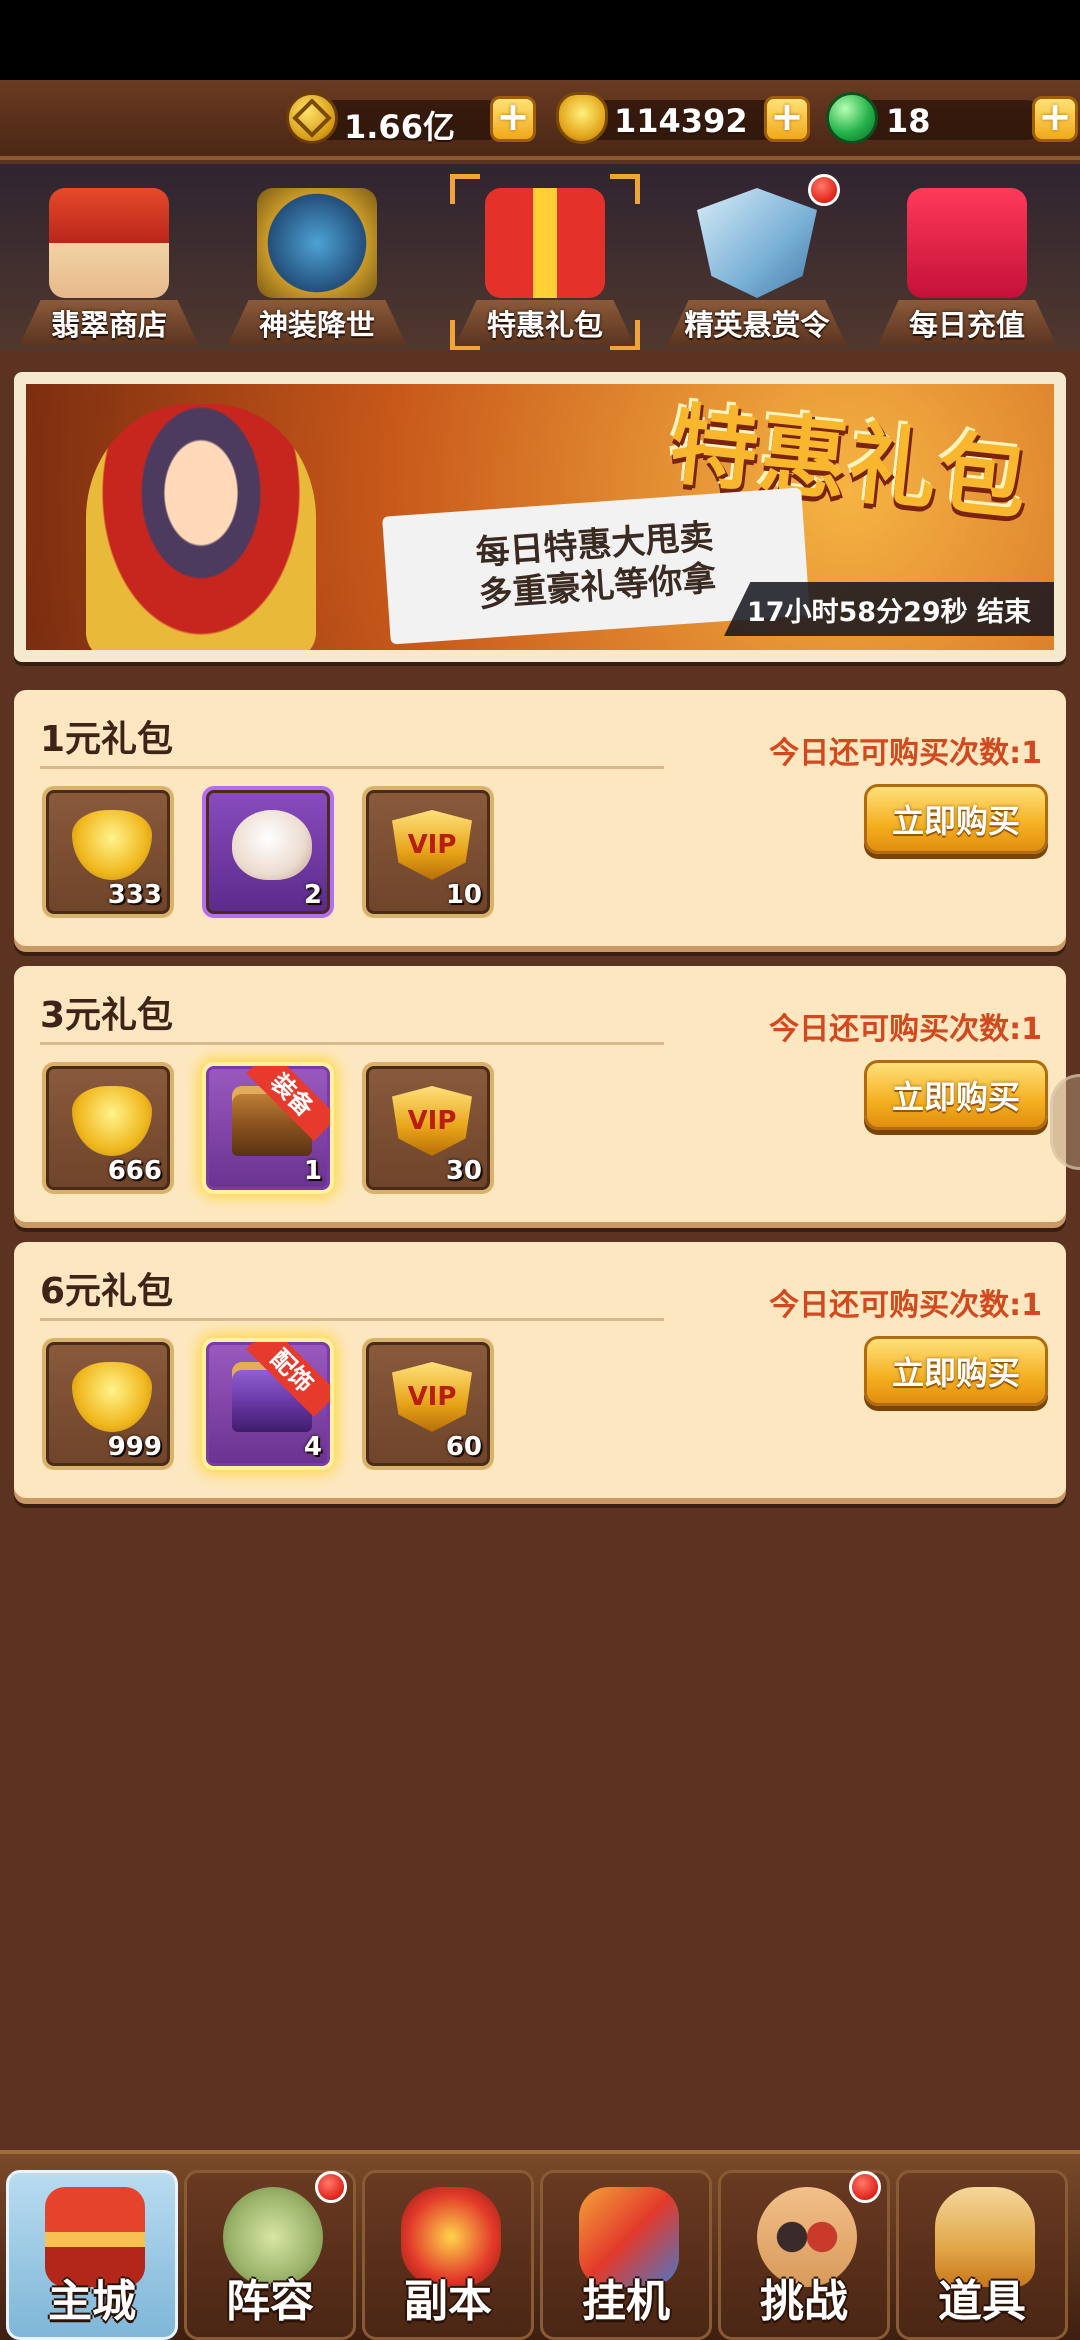  Describe the element at coordinates (134, 1171) in the screenshot. I see `item-count: 666` at that location.